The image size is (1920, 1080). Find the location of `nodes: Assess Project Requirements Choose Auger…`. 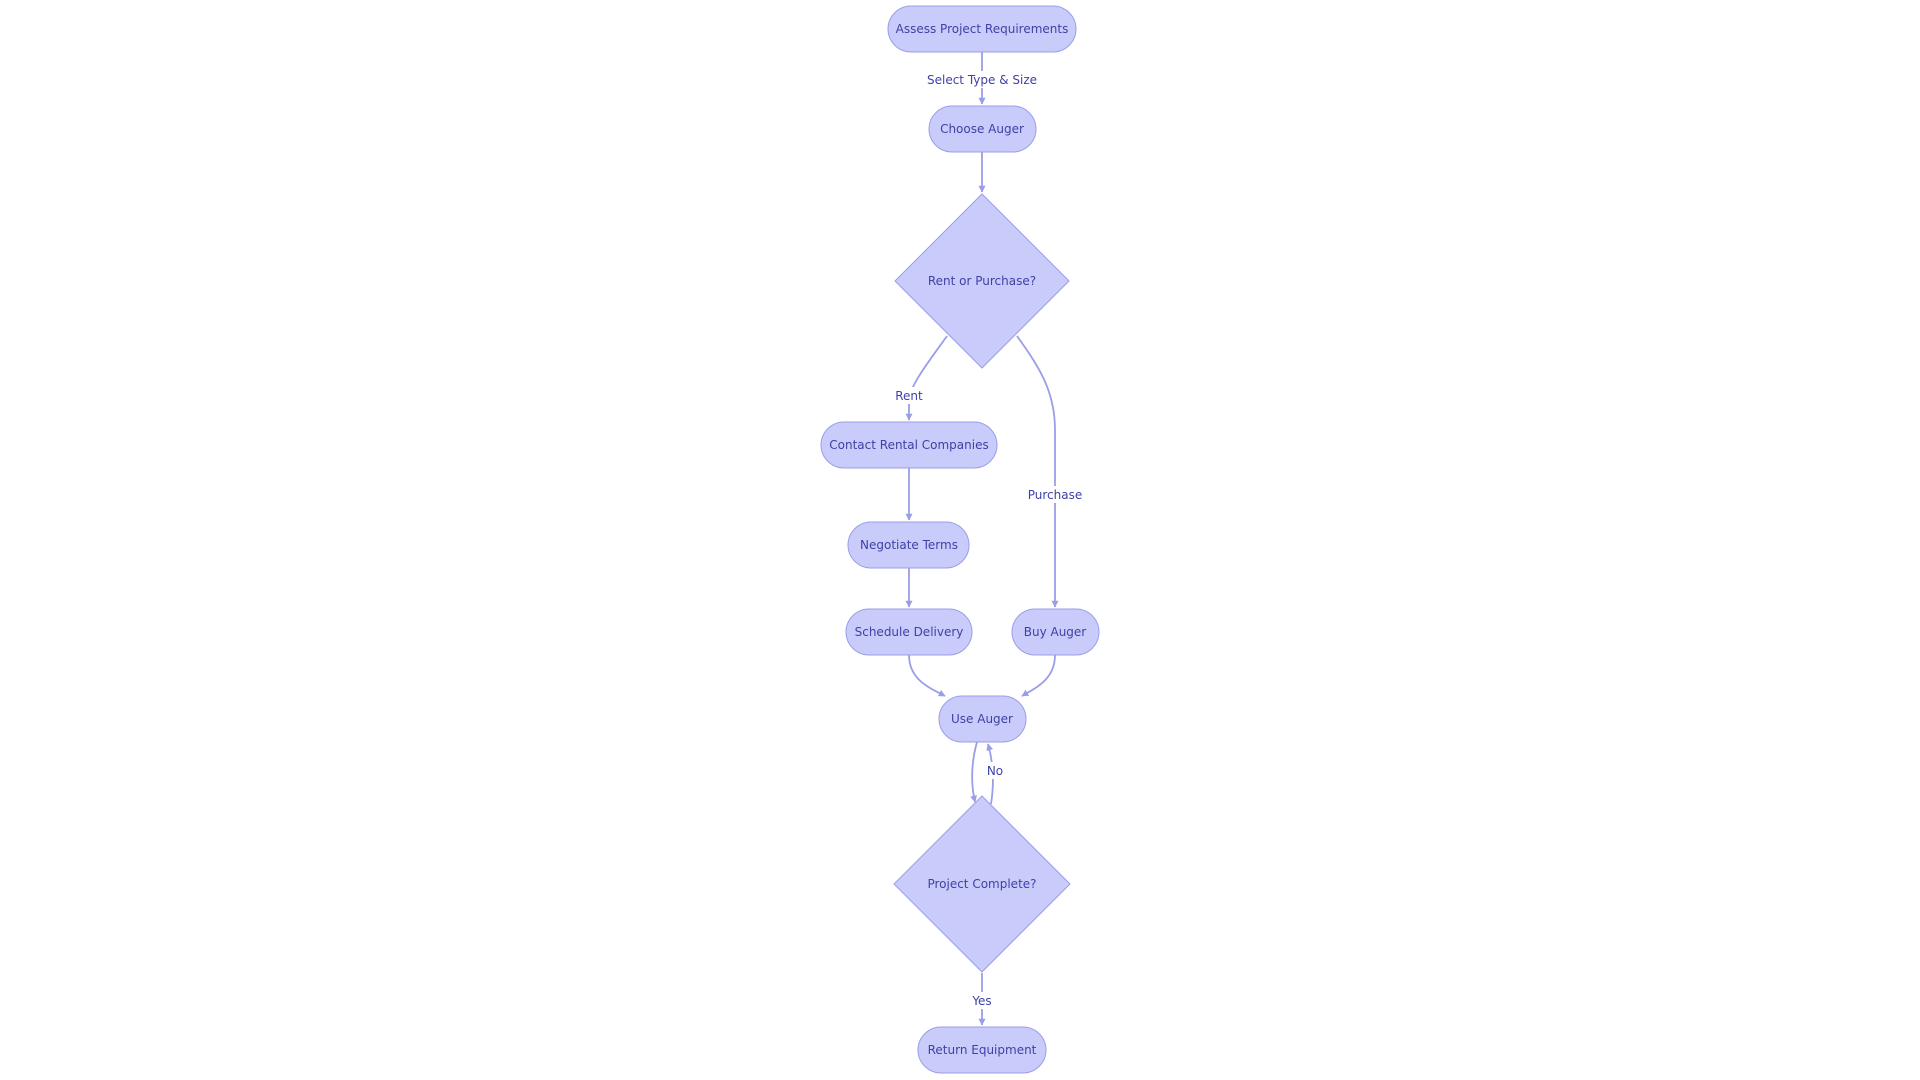

nodes: Assess Project Requirements Choose Auger… is located at coordinates (960, 539).